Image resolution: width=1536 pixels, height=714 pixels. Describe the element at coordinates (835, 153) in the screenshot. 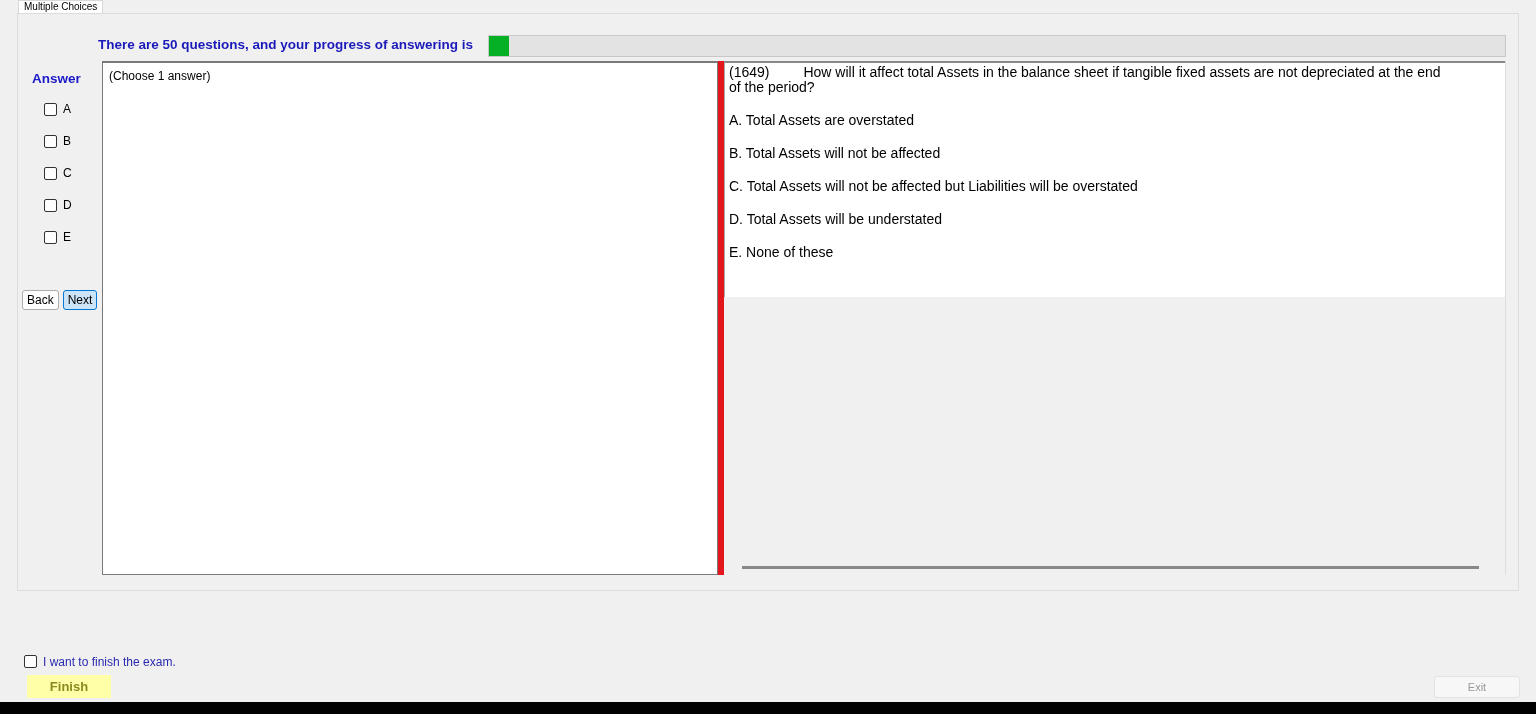

I see `choice-text: B. Total Assets will not be affected` at that location.